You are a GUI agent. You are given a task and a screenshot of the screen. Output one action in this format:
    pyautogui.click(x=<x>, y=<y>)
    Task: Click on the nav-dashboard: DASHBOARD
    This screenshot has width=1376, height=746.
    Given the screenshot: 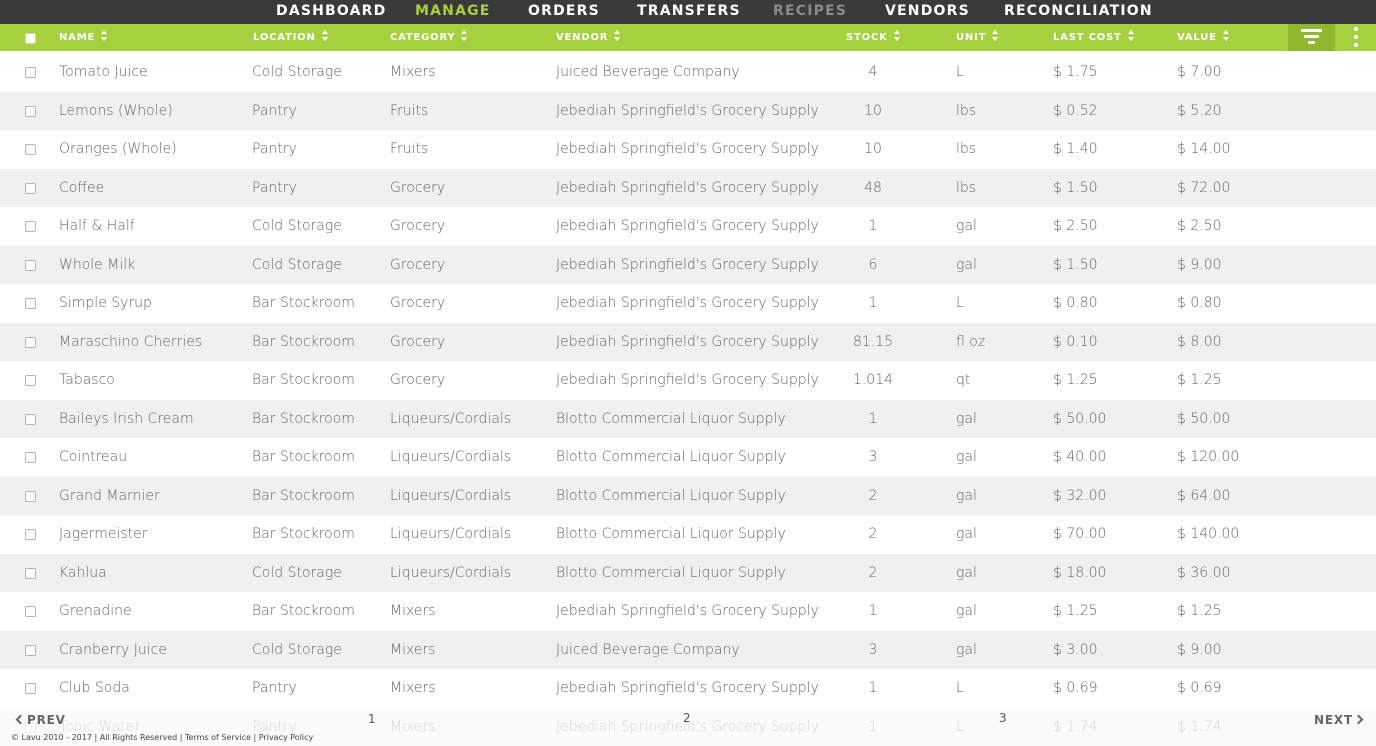 What is the action you would take?
    pyautogui.click(x=331, y=12)
    